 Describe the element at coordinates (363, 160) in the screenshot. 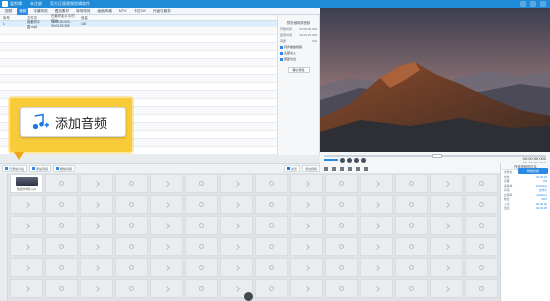

I see `next-icon` at that location.